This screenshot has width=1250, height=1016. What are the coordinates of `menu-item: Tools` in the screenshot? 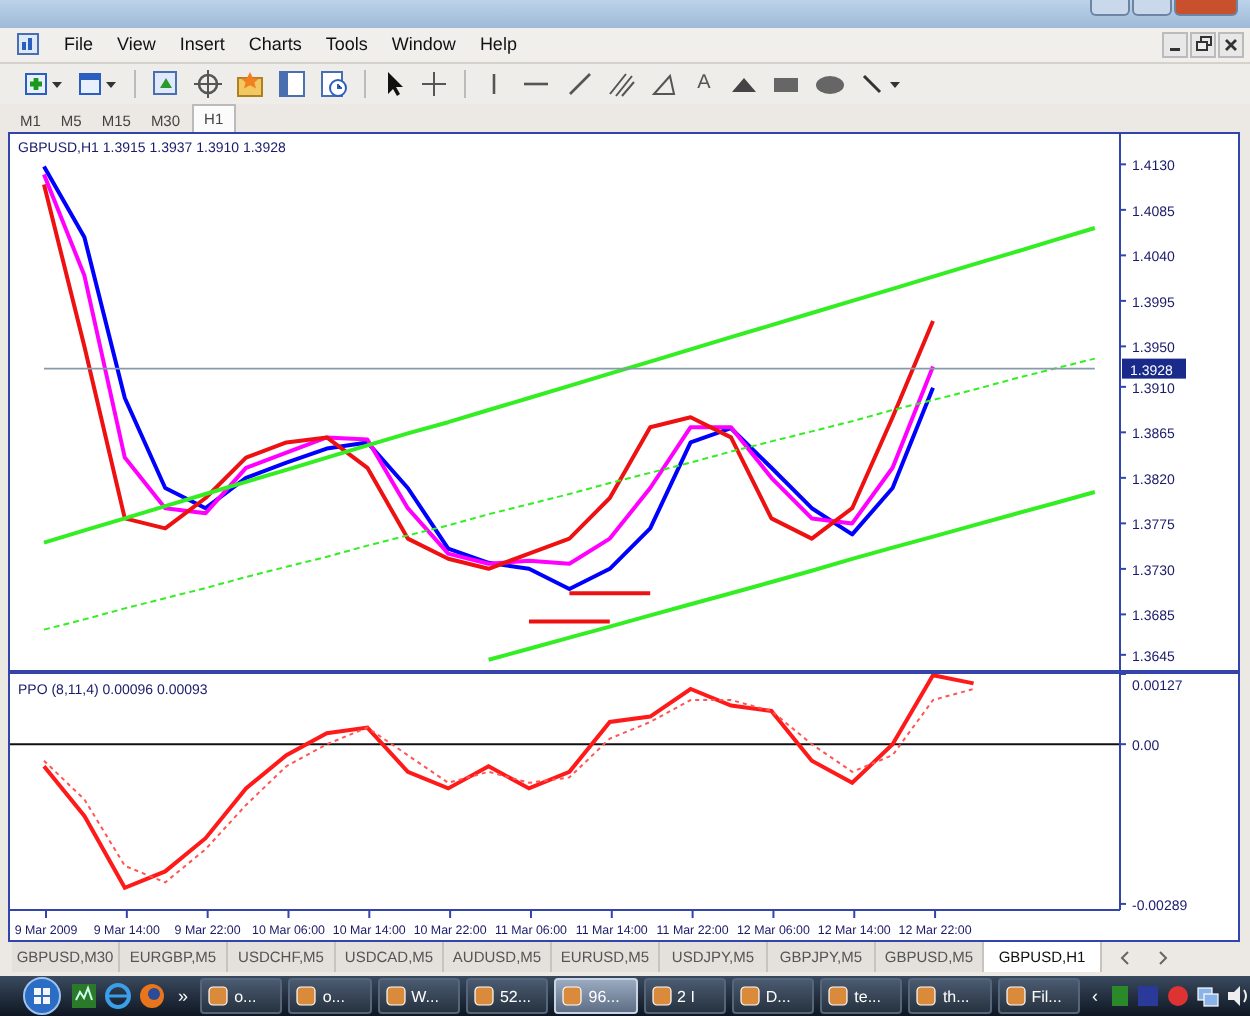 It's located at (346, 44).